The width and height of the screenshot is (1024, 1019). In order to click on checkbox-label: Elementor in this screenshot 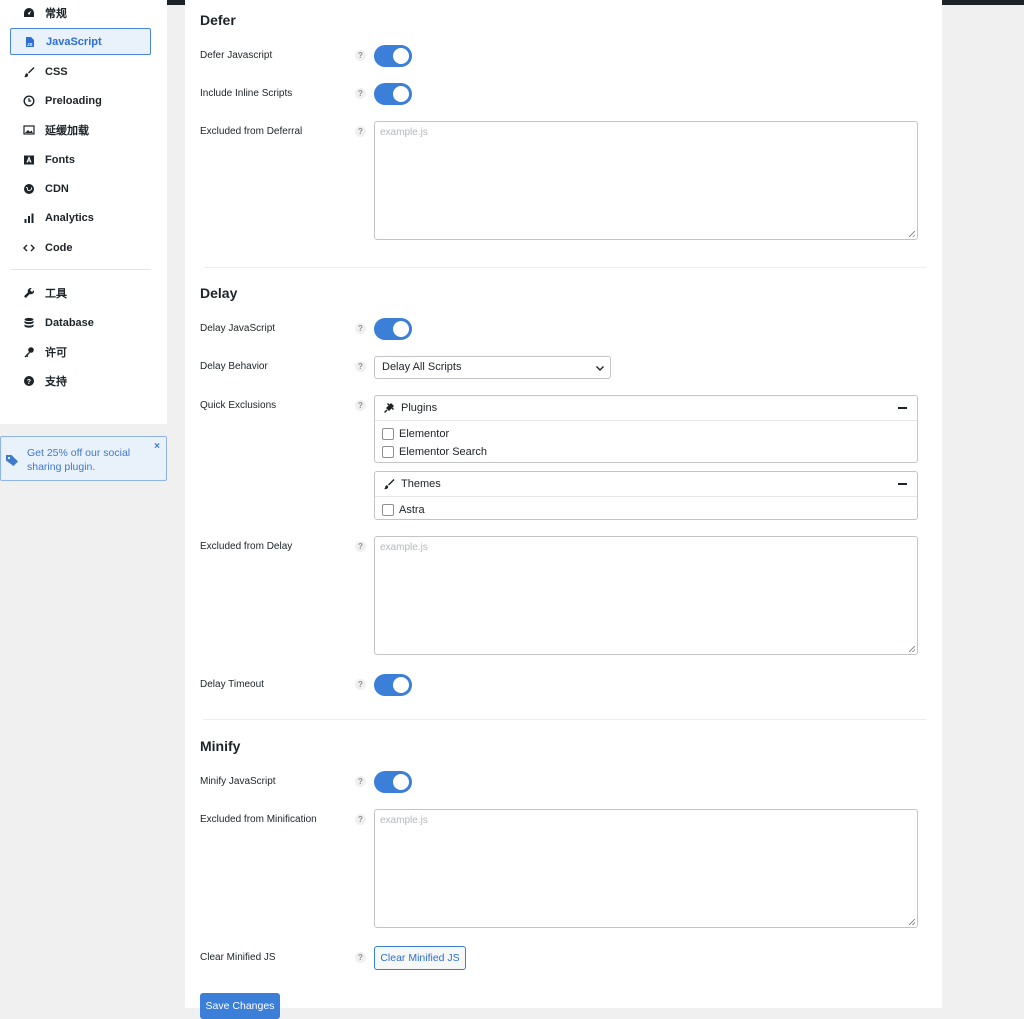, I will do `click(424, 434)`.